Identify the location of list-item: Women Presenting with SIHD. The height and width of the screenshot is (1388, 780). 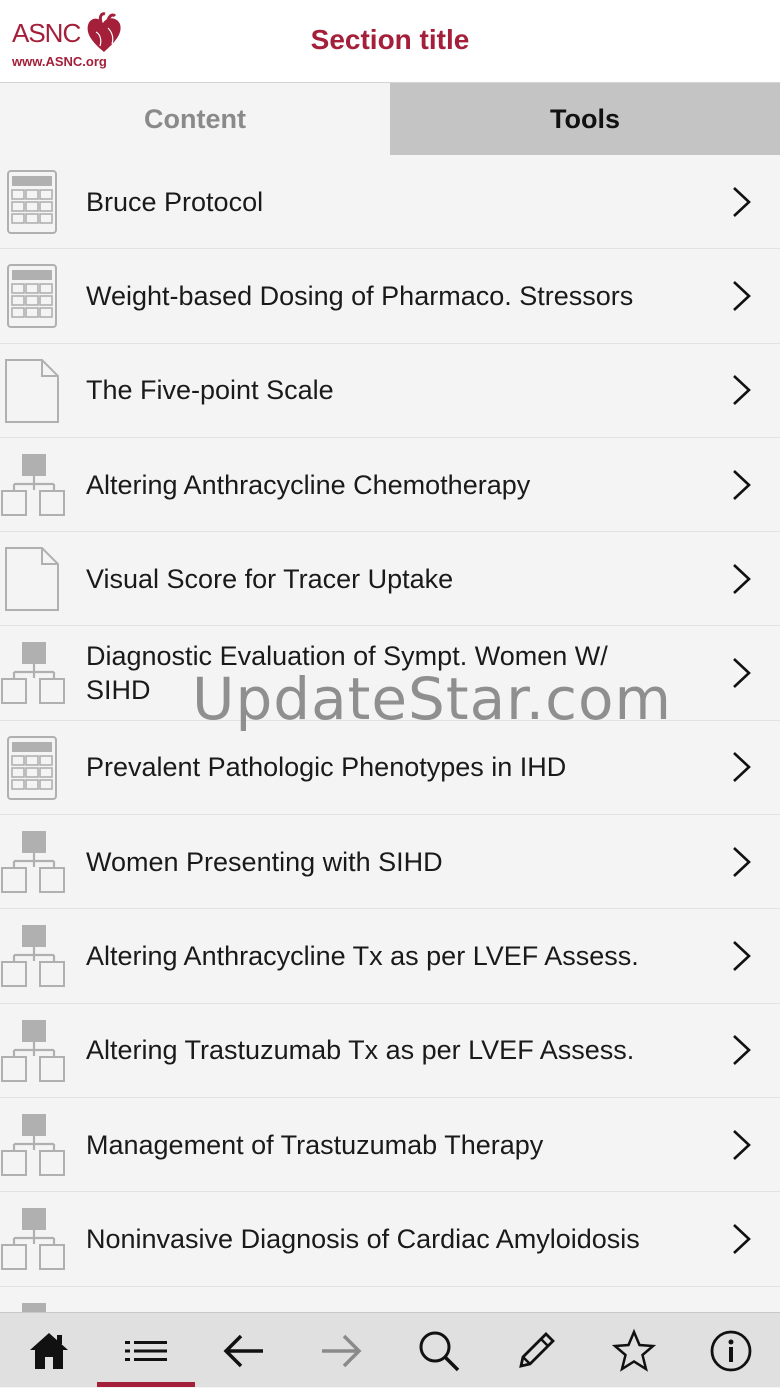
(390, 862).